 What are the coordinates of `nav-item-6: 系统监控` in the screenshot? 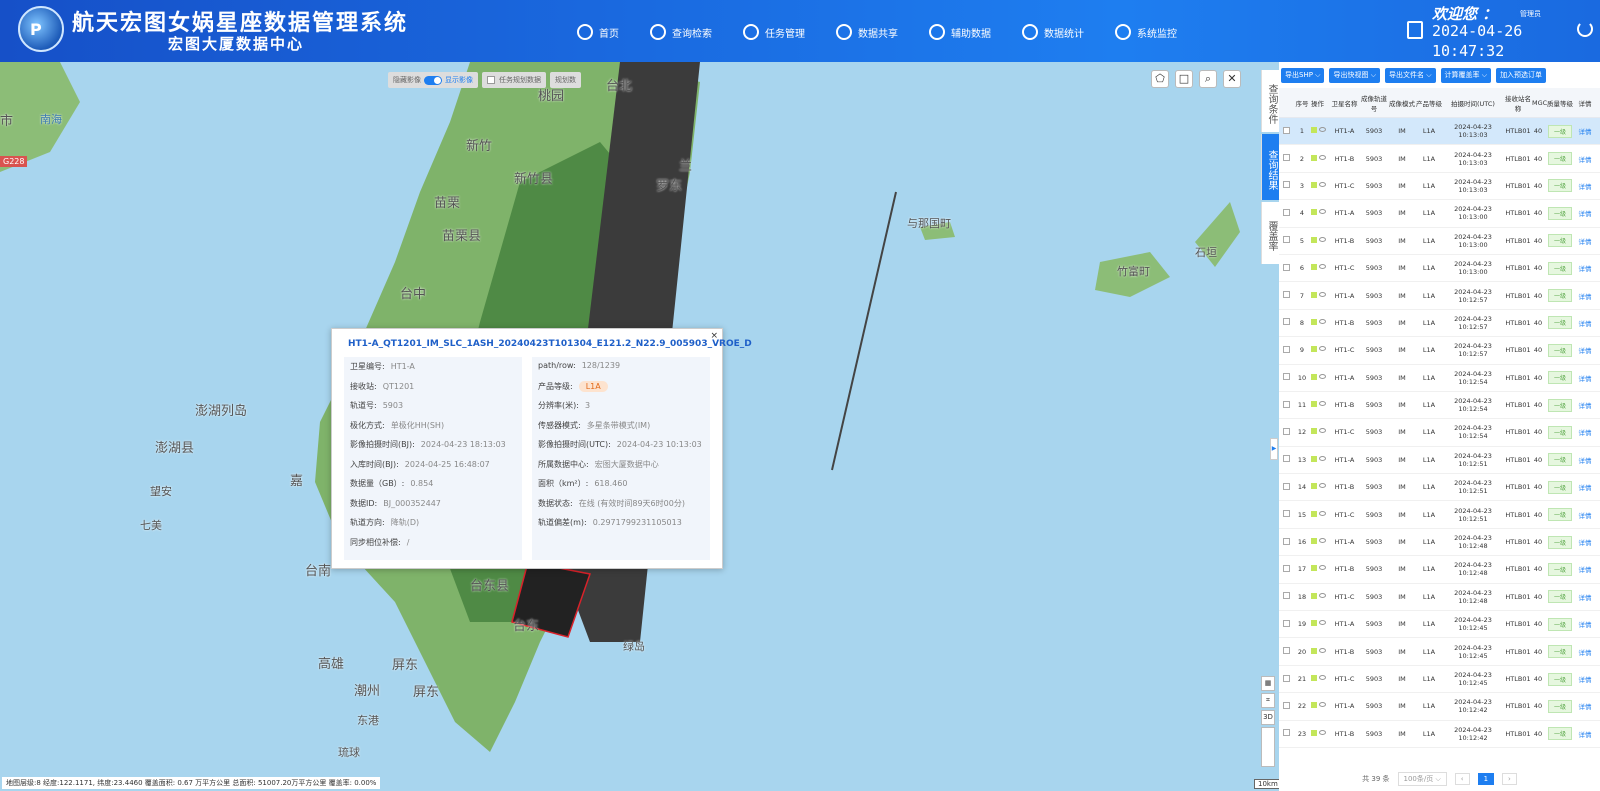 It's located at (1145, 32).